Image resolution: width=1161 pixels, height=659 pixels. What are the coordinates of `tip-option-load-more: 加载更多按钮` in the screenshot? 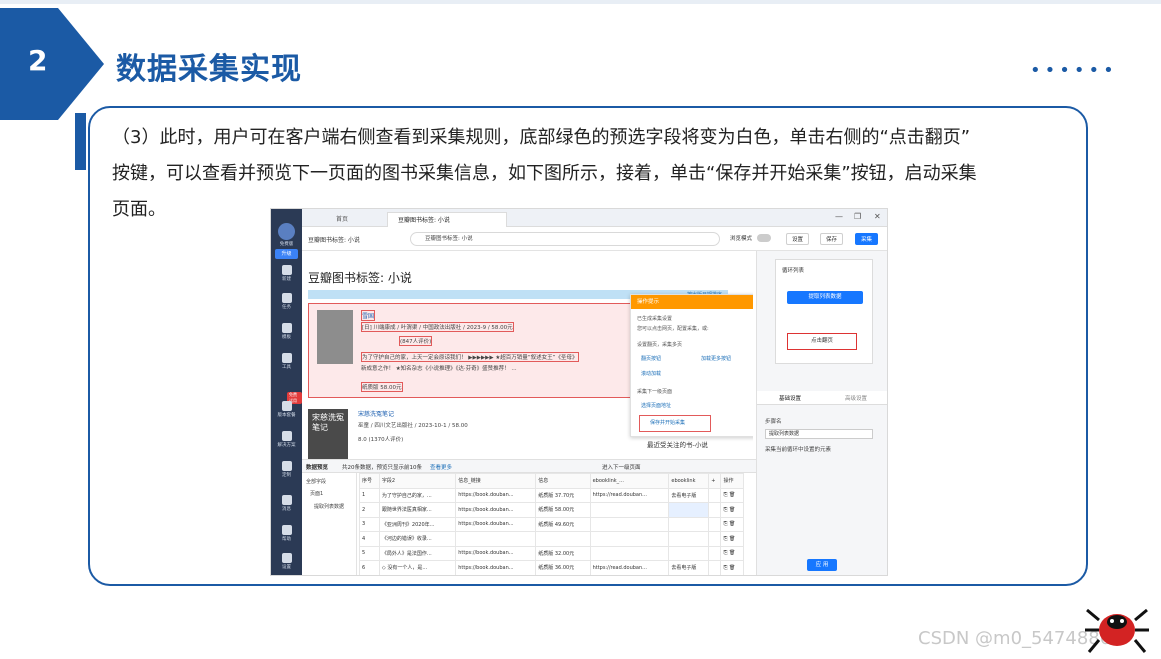 It's located at (716, 358).